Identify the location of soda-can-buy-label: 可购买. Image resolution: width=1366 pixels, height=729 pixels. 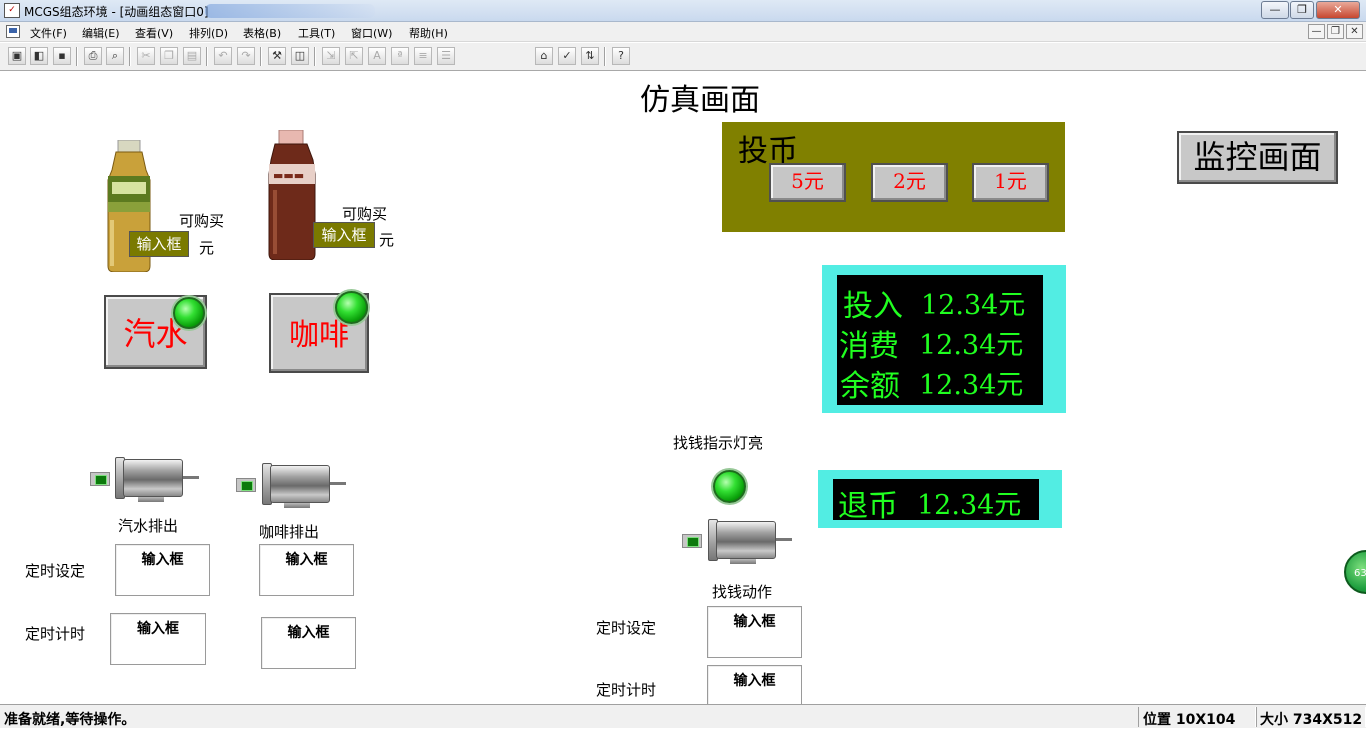
(202, 221).